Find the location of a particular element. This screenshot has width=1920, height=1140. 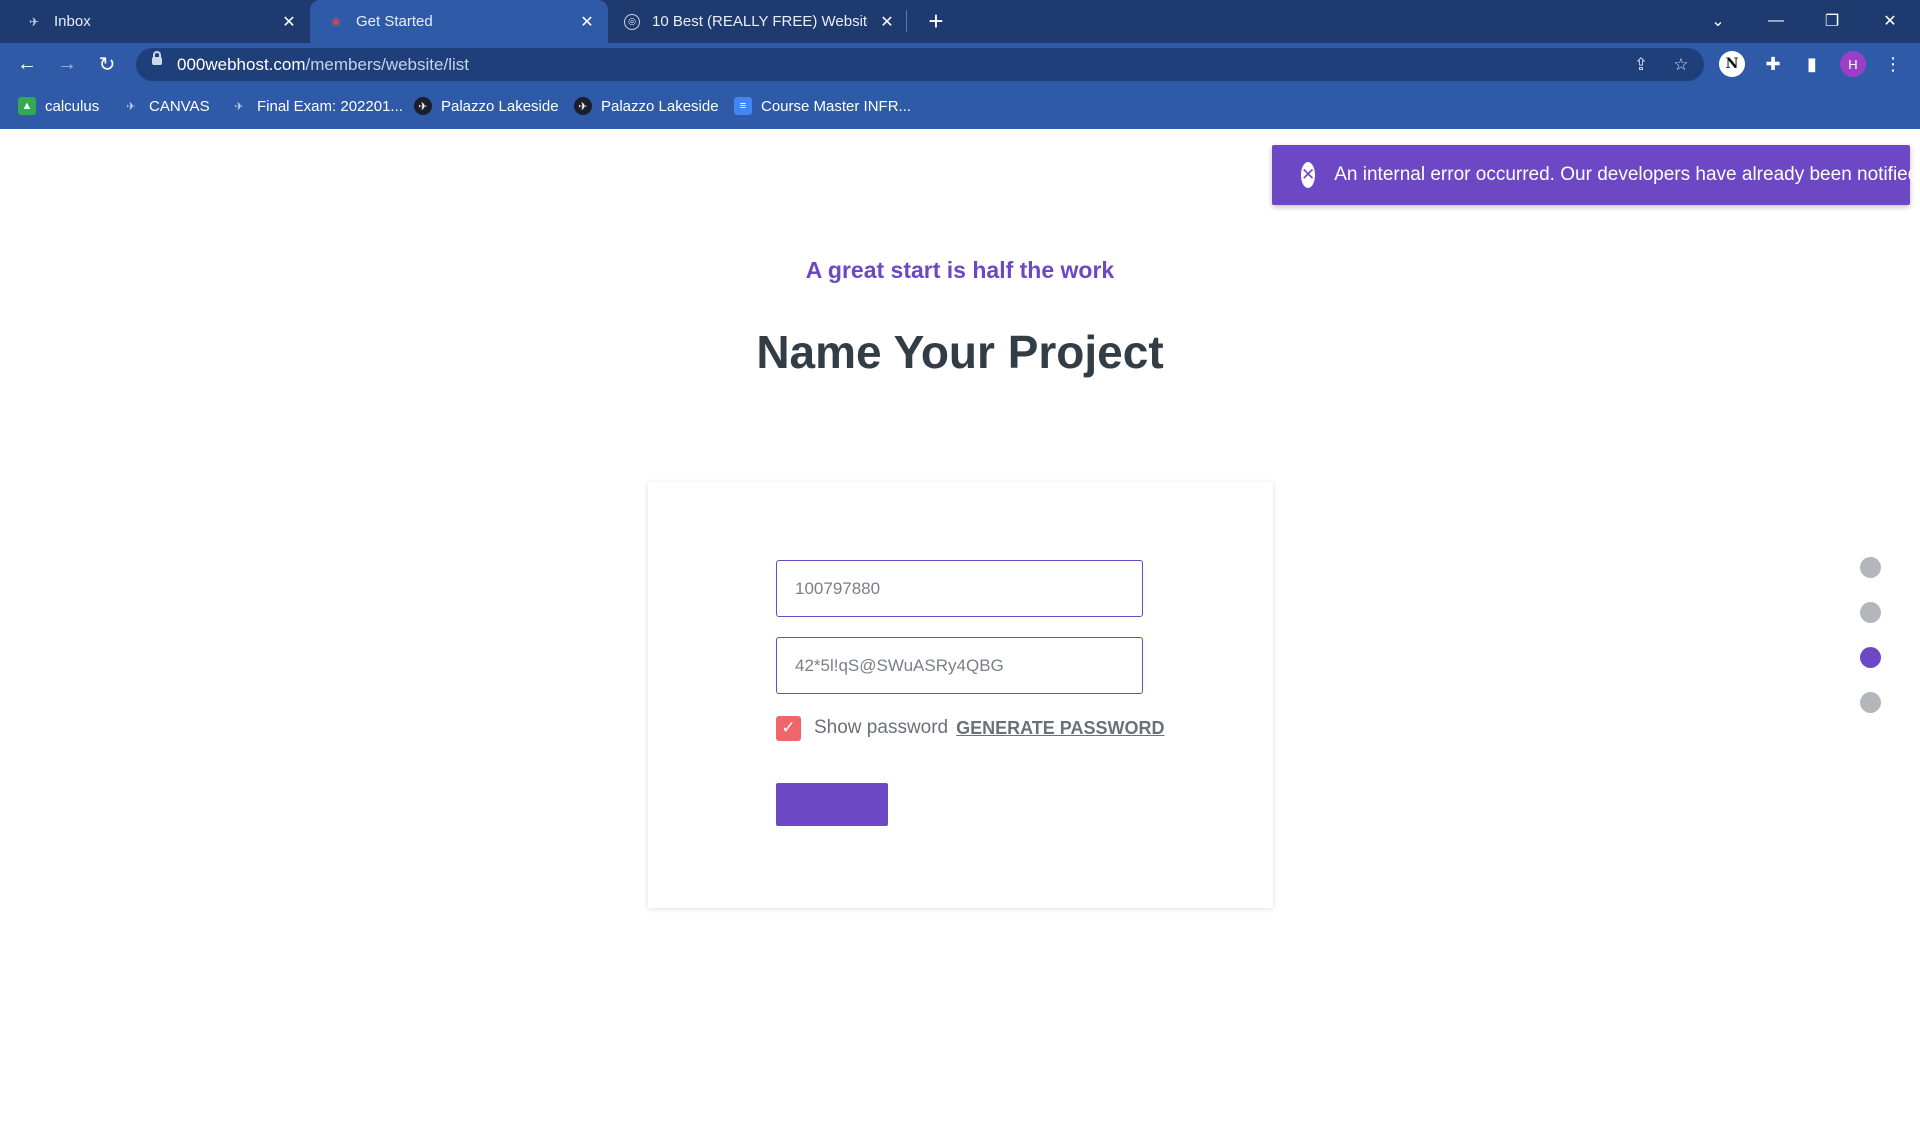

lock-icon is located at coordinates (157, 58).